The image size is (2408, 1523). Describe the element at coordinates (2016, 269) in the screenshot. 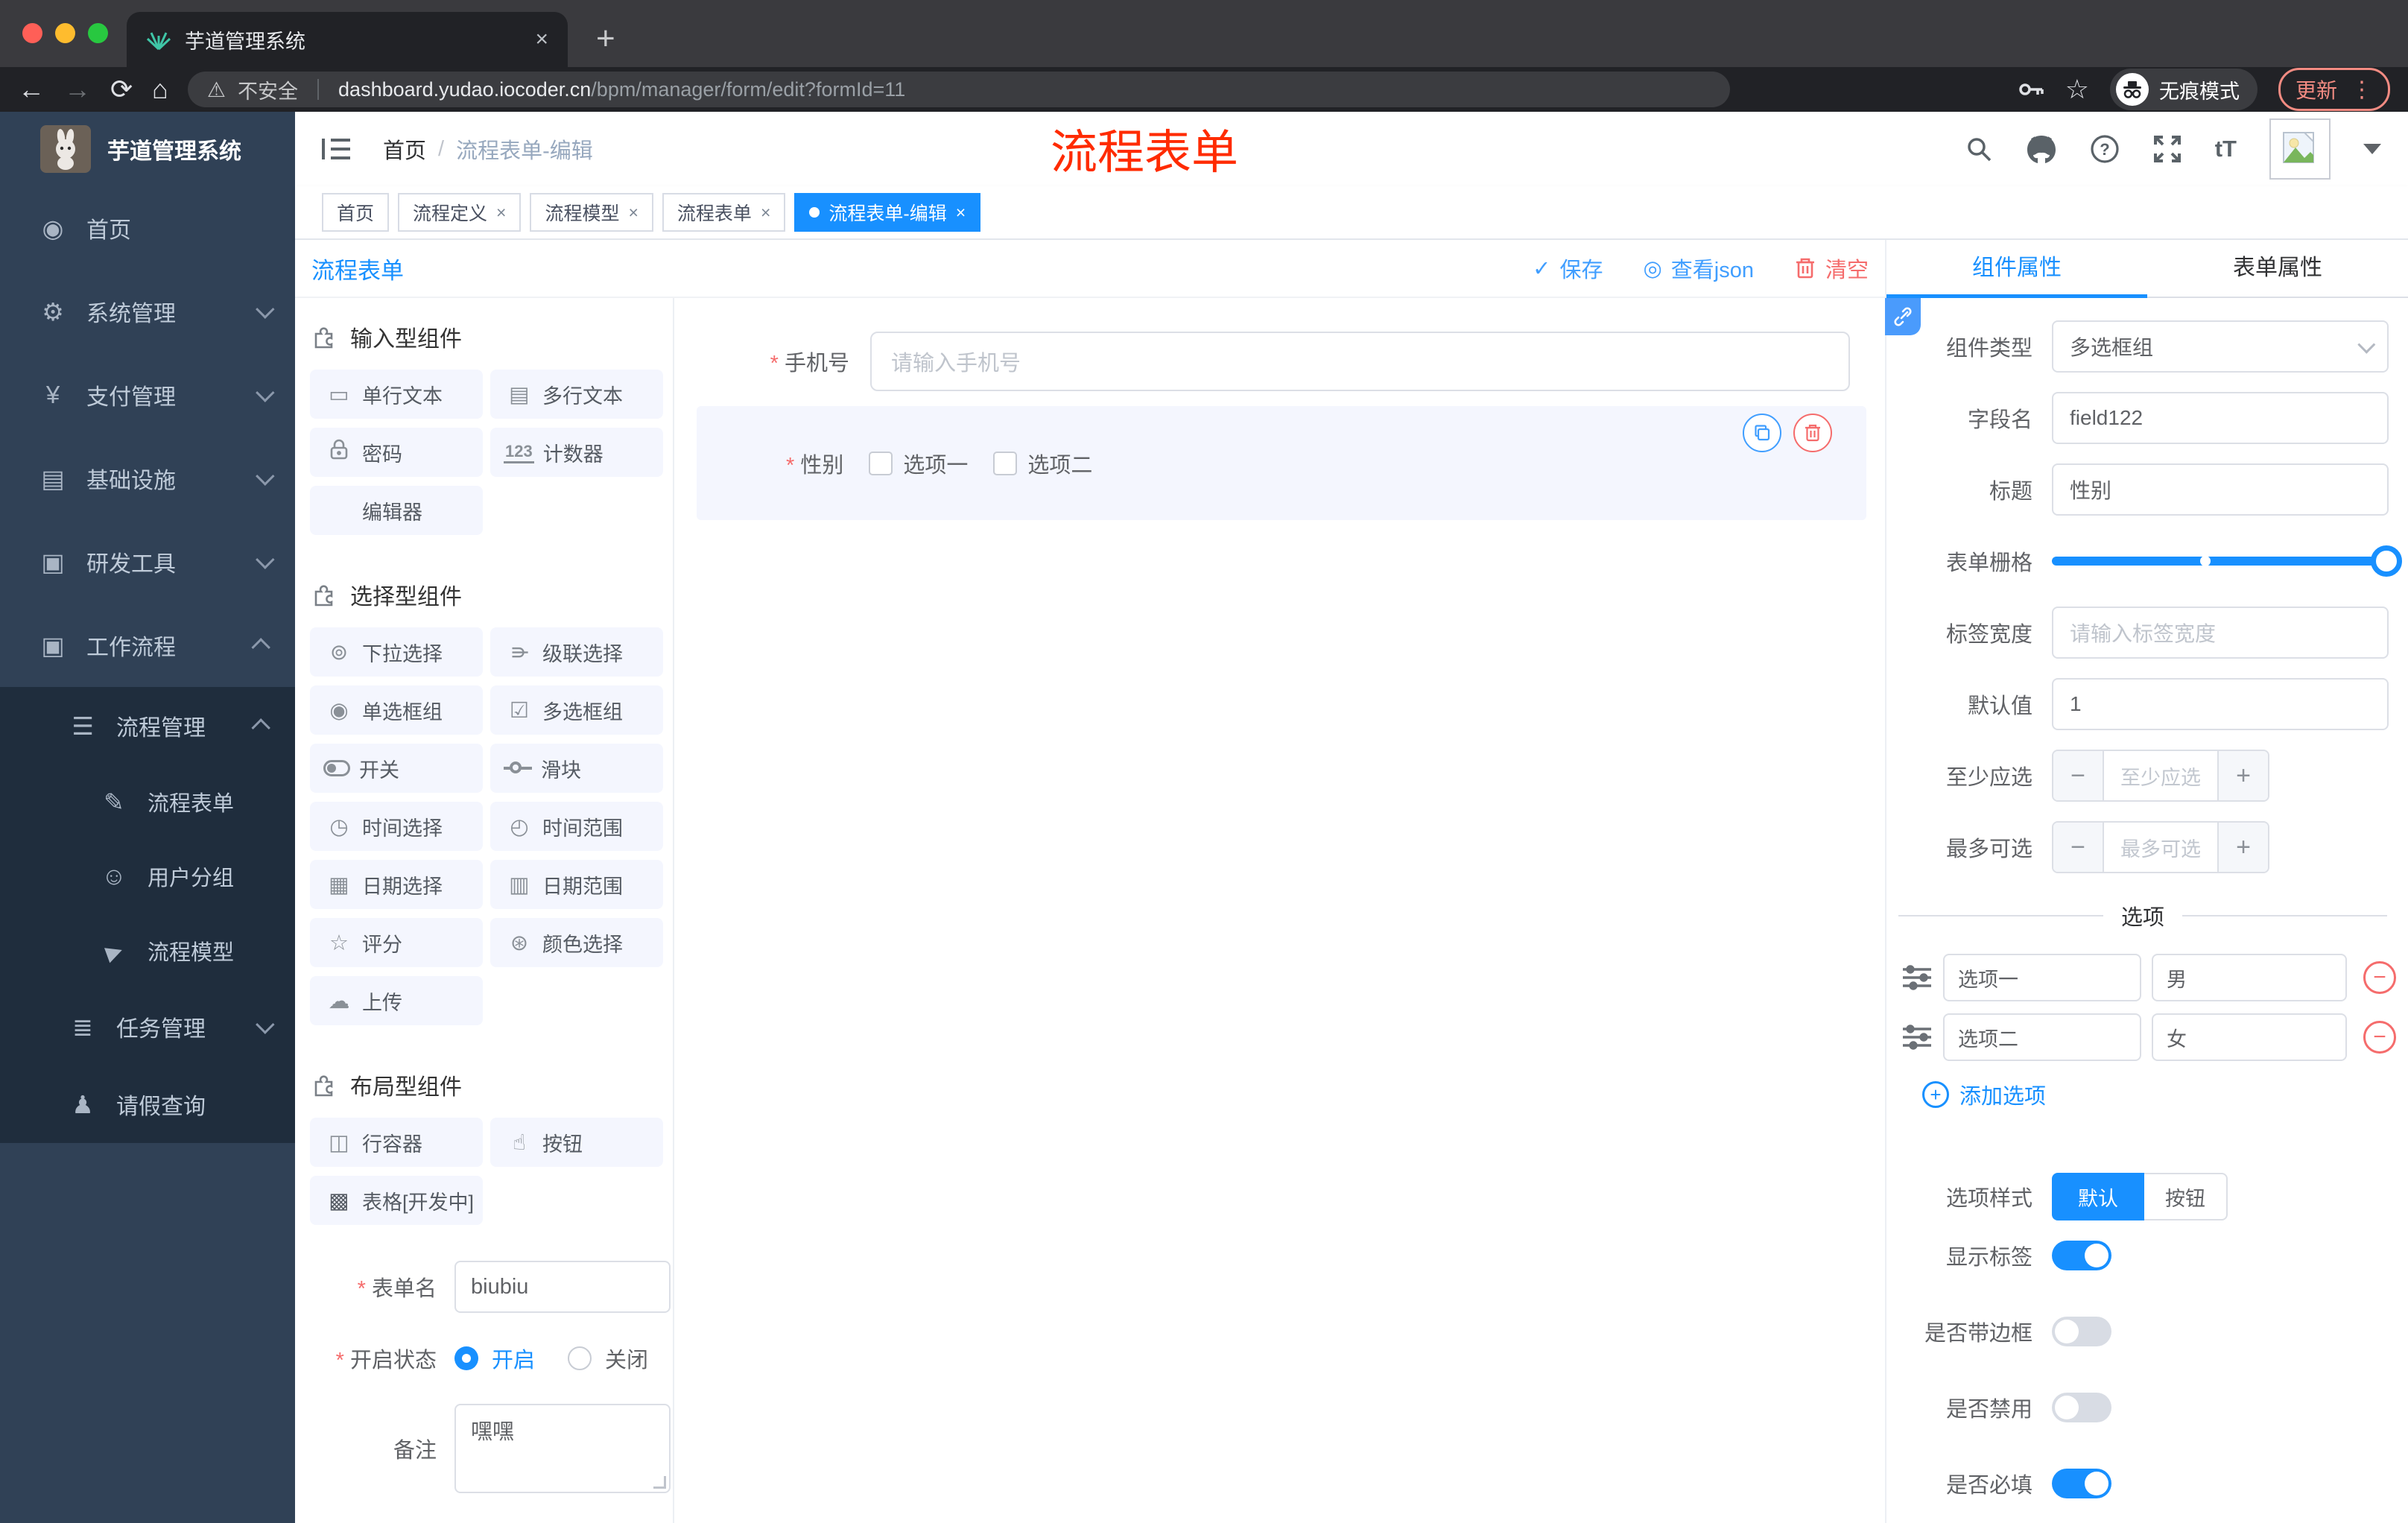

I see `tab-component-props: 组件属性` at that location.